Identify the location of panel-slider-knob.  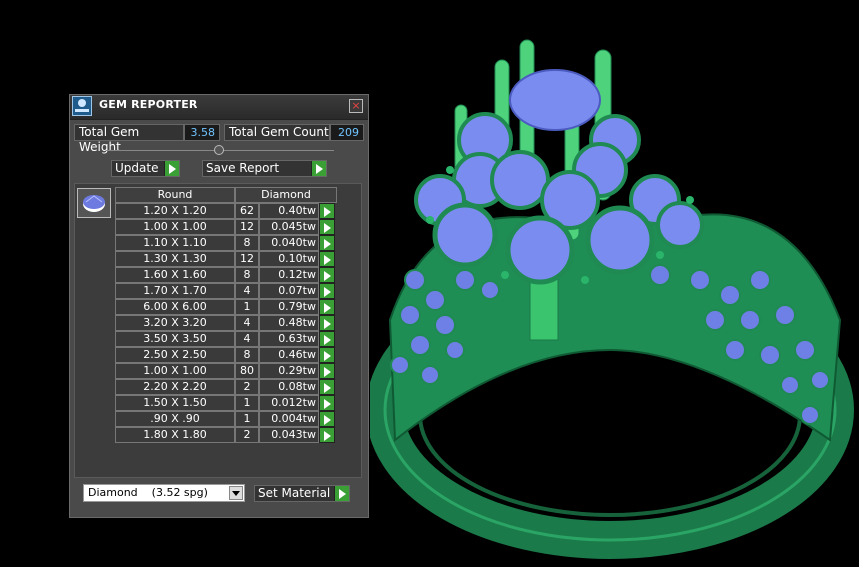
(219, 150).